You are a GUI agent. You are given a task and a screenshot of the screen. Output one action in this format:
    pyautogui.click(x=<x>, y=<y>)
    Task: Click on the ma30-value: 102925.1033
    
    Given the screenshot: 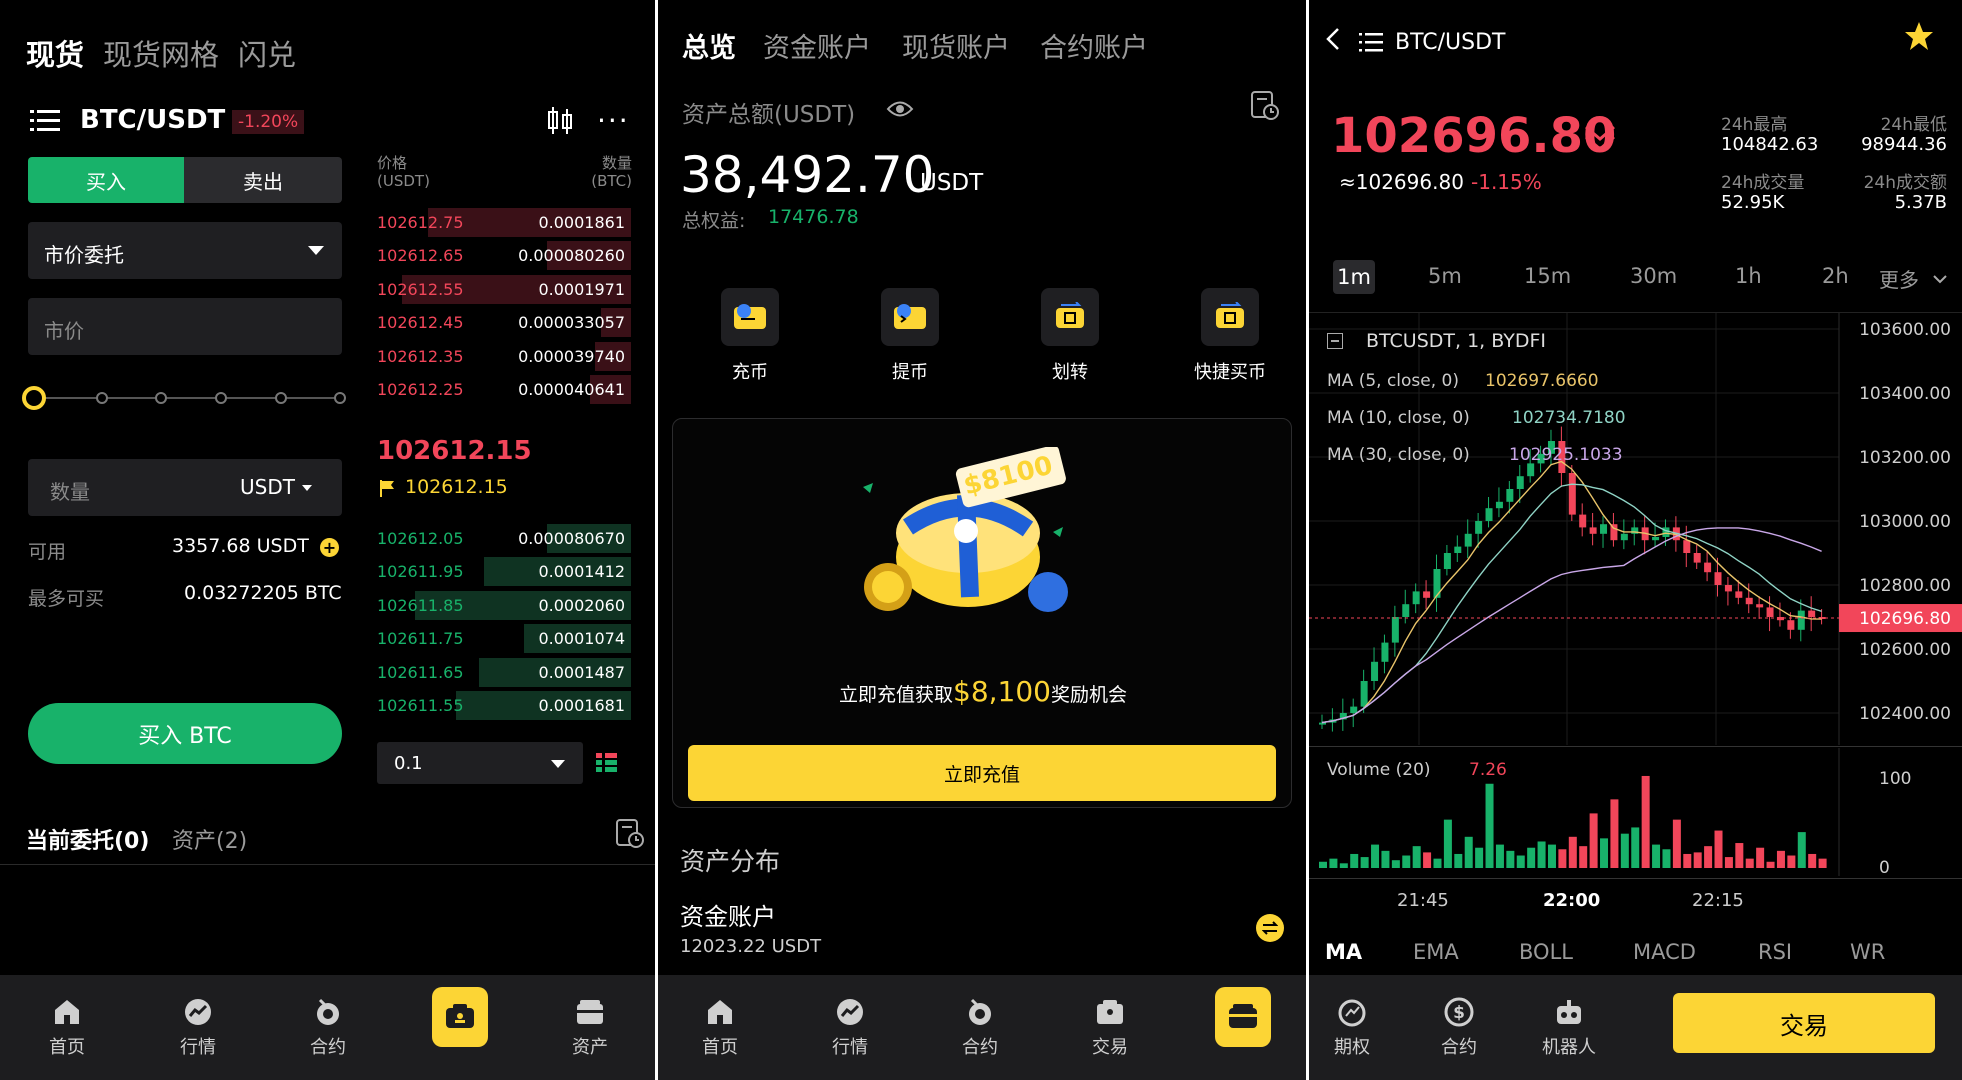 What is the action you would take?
    pyautogui.click(x=1566, y=455)
    